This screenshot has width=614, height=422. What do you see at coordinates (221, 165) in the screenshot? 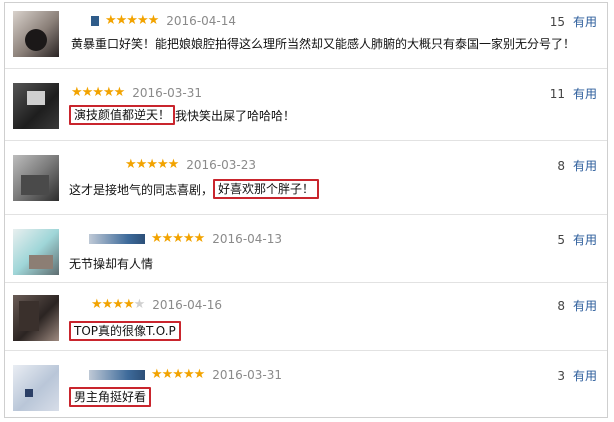
I see `review-date: 2016-03-23` at bounding box center [221, 165].